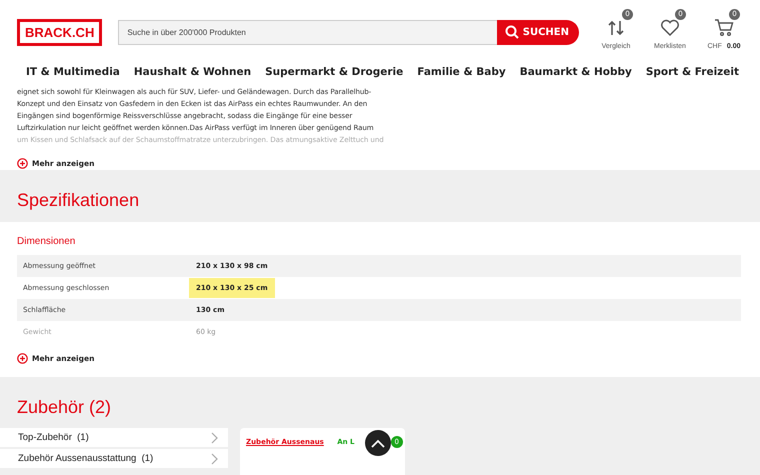 The height and width of the screenshot is (475, 760). I want to click on search-icon, so click(511, 32).